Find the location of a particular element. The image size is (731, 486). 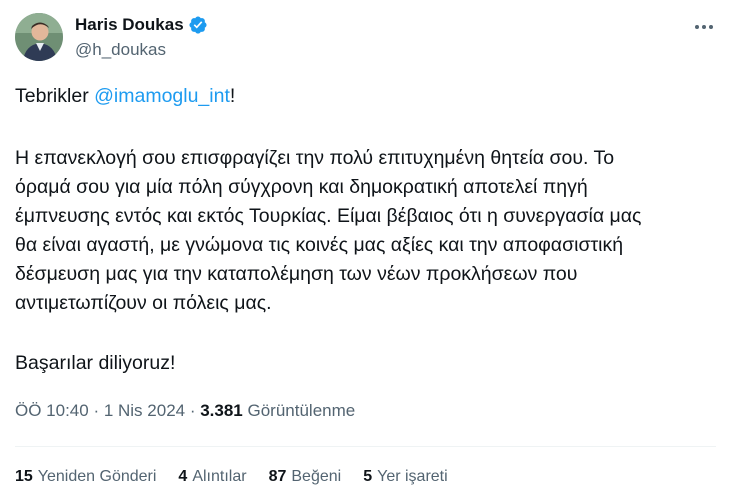

likes-count: 87 is located at coordinates (277, 476).